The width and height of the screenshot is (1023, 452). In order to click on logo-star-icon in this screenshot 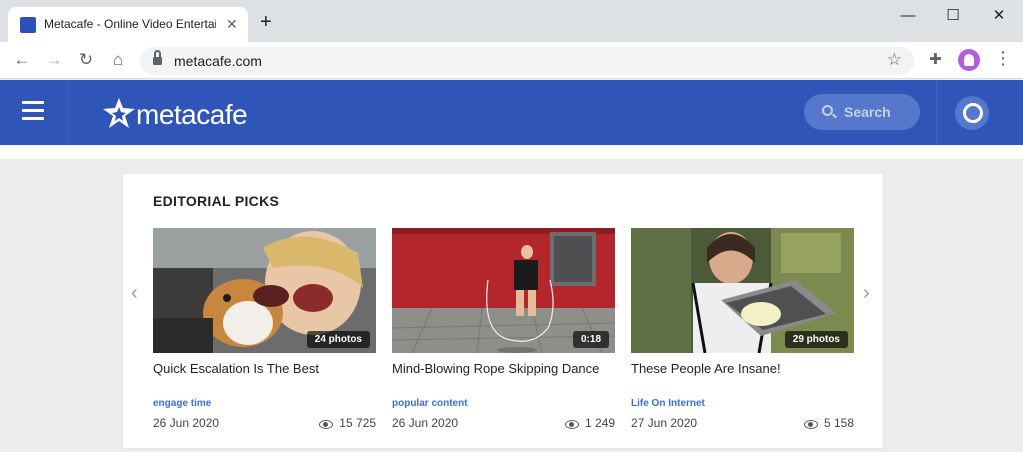, I will do `click(119, 113)`.